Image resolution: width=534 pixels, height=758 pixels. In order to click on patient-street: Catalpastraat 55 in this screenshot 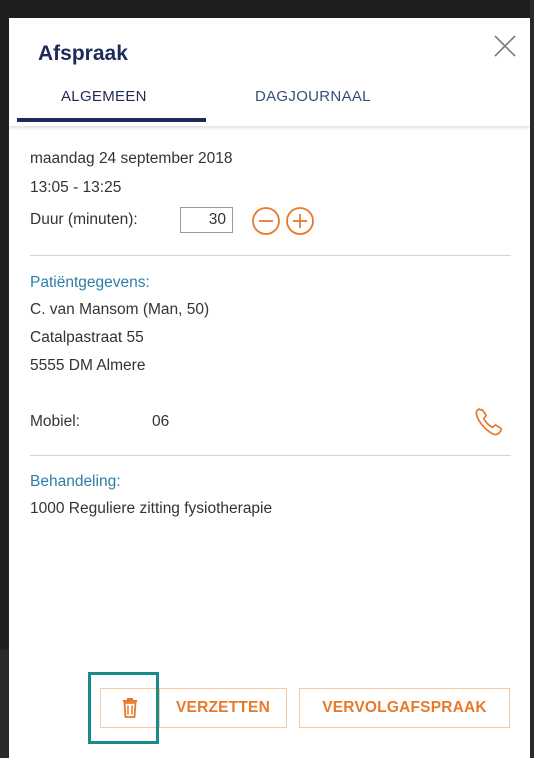, I will do `click(87, 337)`.